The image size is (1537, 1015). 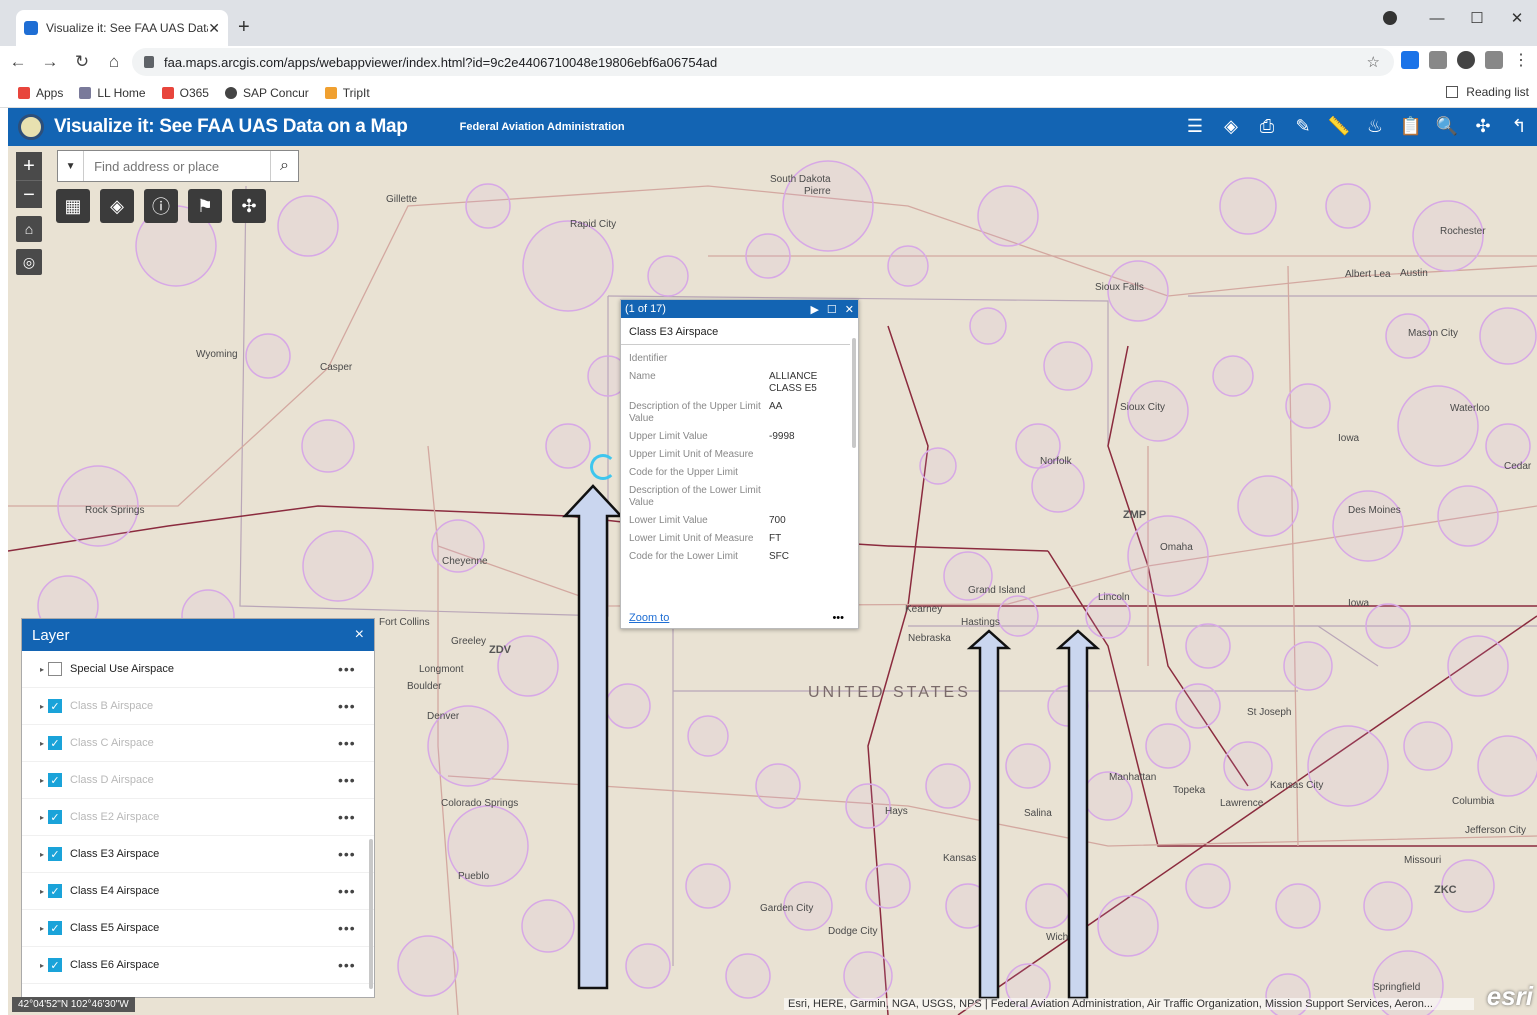 I want to click on layer-row: ▸ ✓ Class E3 Airspace •••, so click(x=198, y=854).